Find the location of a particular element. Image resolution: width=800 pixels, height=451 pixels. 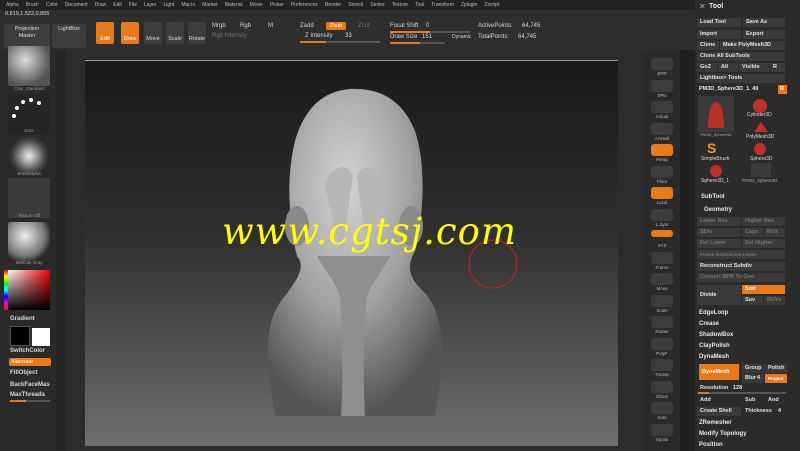

sub-button: Sub is located at coordinates (753, 400).